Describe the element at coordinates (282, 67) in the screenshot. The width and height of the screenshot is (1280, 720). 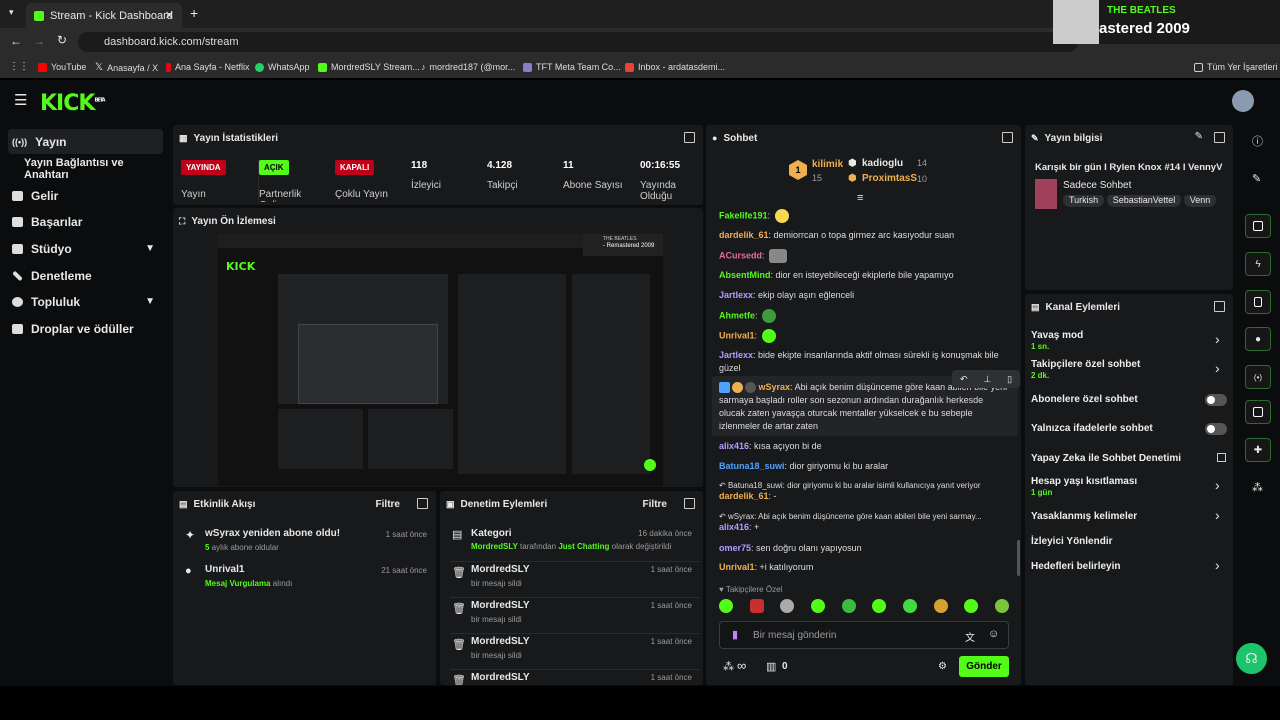
I see `bookmark-whatsapp: WhatsApp` at that location.